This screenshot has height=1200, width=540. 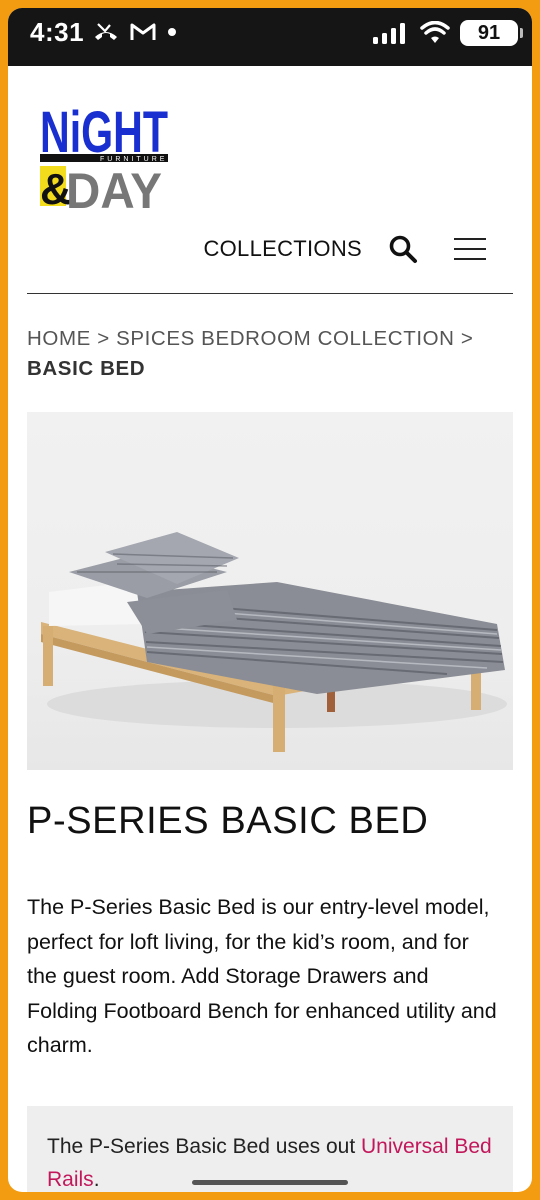 What do you see at coordinates (282, 249) in the screenshot?
I see `nav-collections-link: COLLECTIONS` at bounding box center [282, 249].